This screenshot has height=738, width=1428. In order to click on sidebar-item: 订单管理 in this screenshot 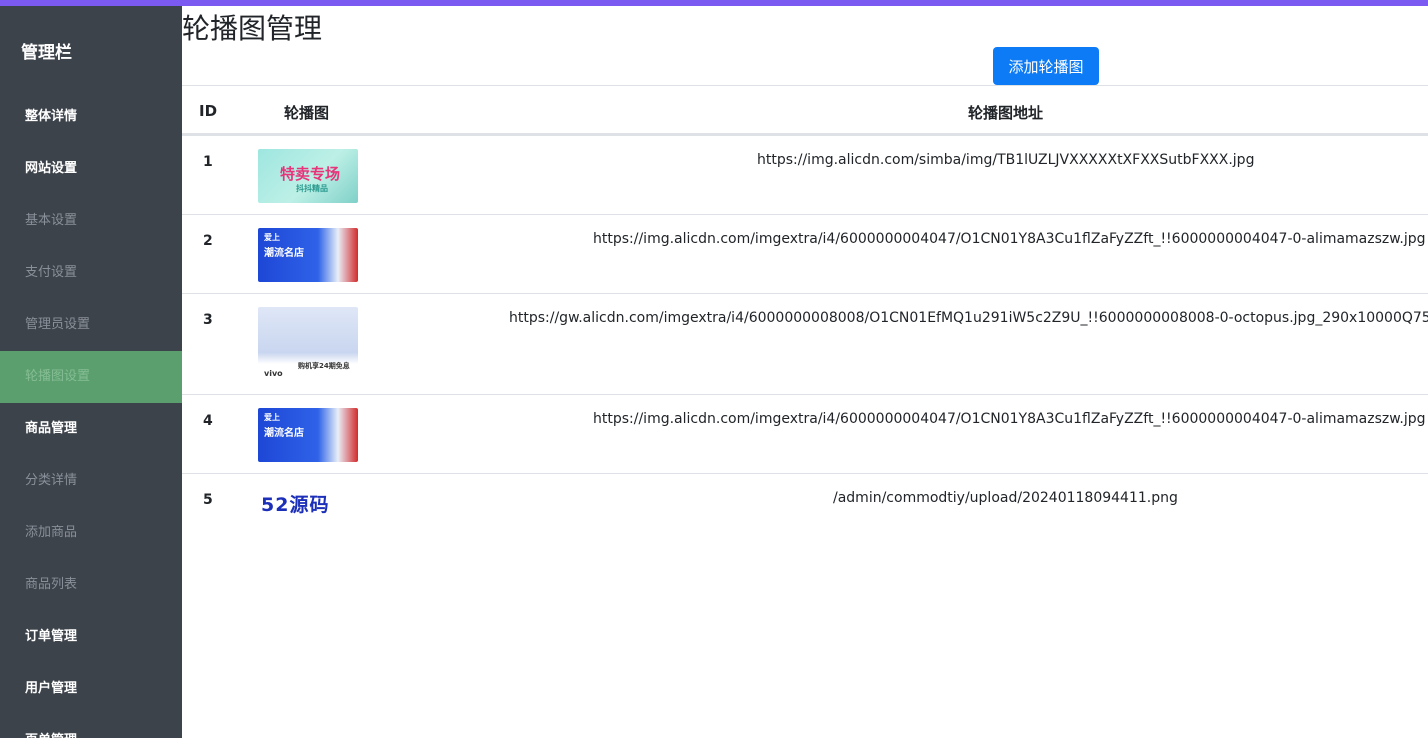, I will do `click(91, 637)`.